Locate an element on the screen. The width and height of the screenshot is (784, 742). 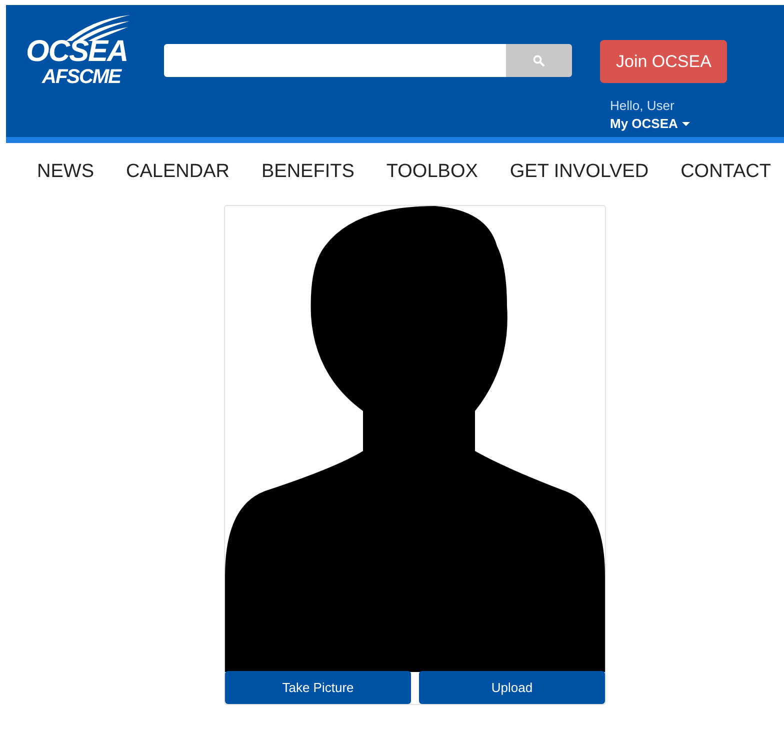
account-menu: My OCSEA is located at coordinates (650, 123).